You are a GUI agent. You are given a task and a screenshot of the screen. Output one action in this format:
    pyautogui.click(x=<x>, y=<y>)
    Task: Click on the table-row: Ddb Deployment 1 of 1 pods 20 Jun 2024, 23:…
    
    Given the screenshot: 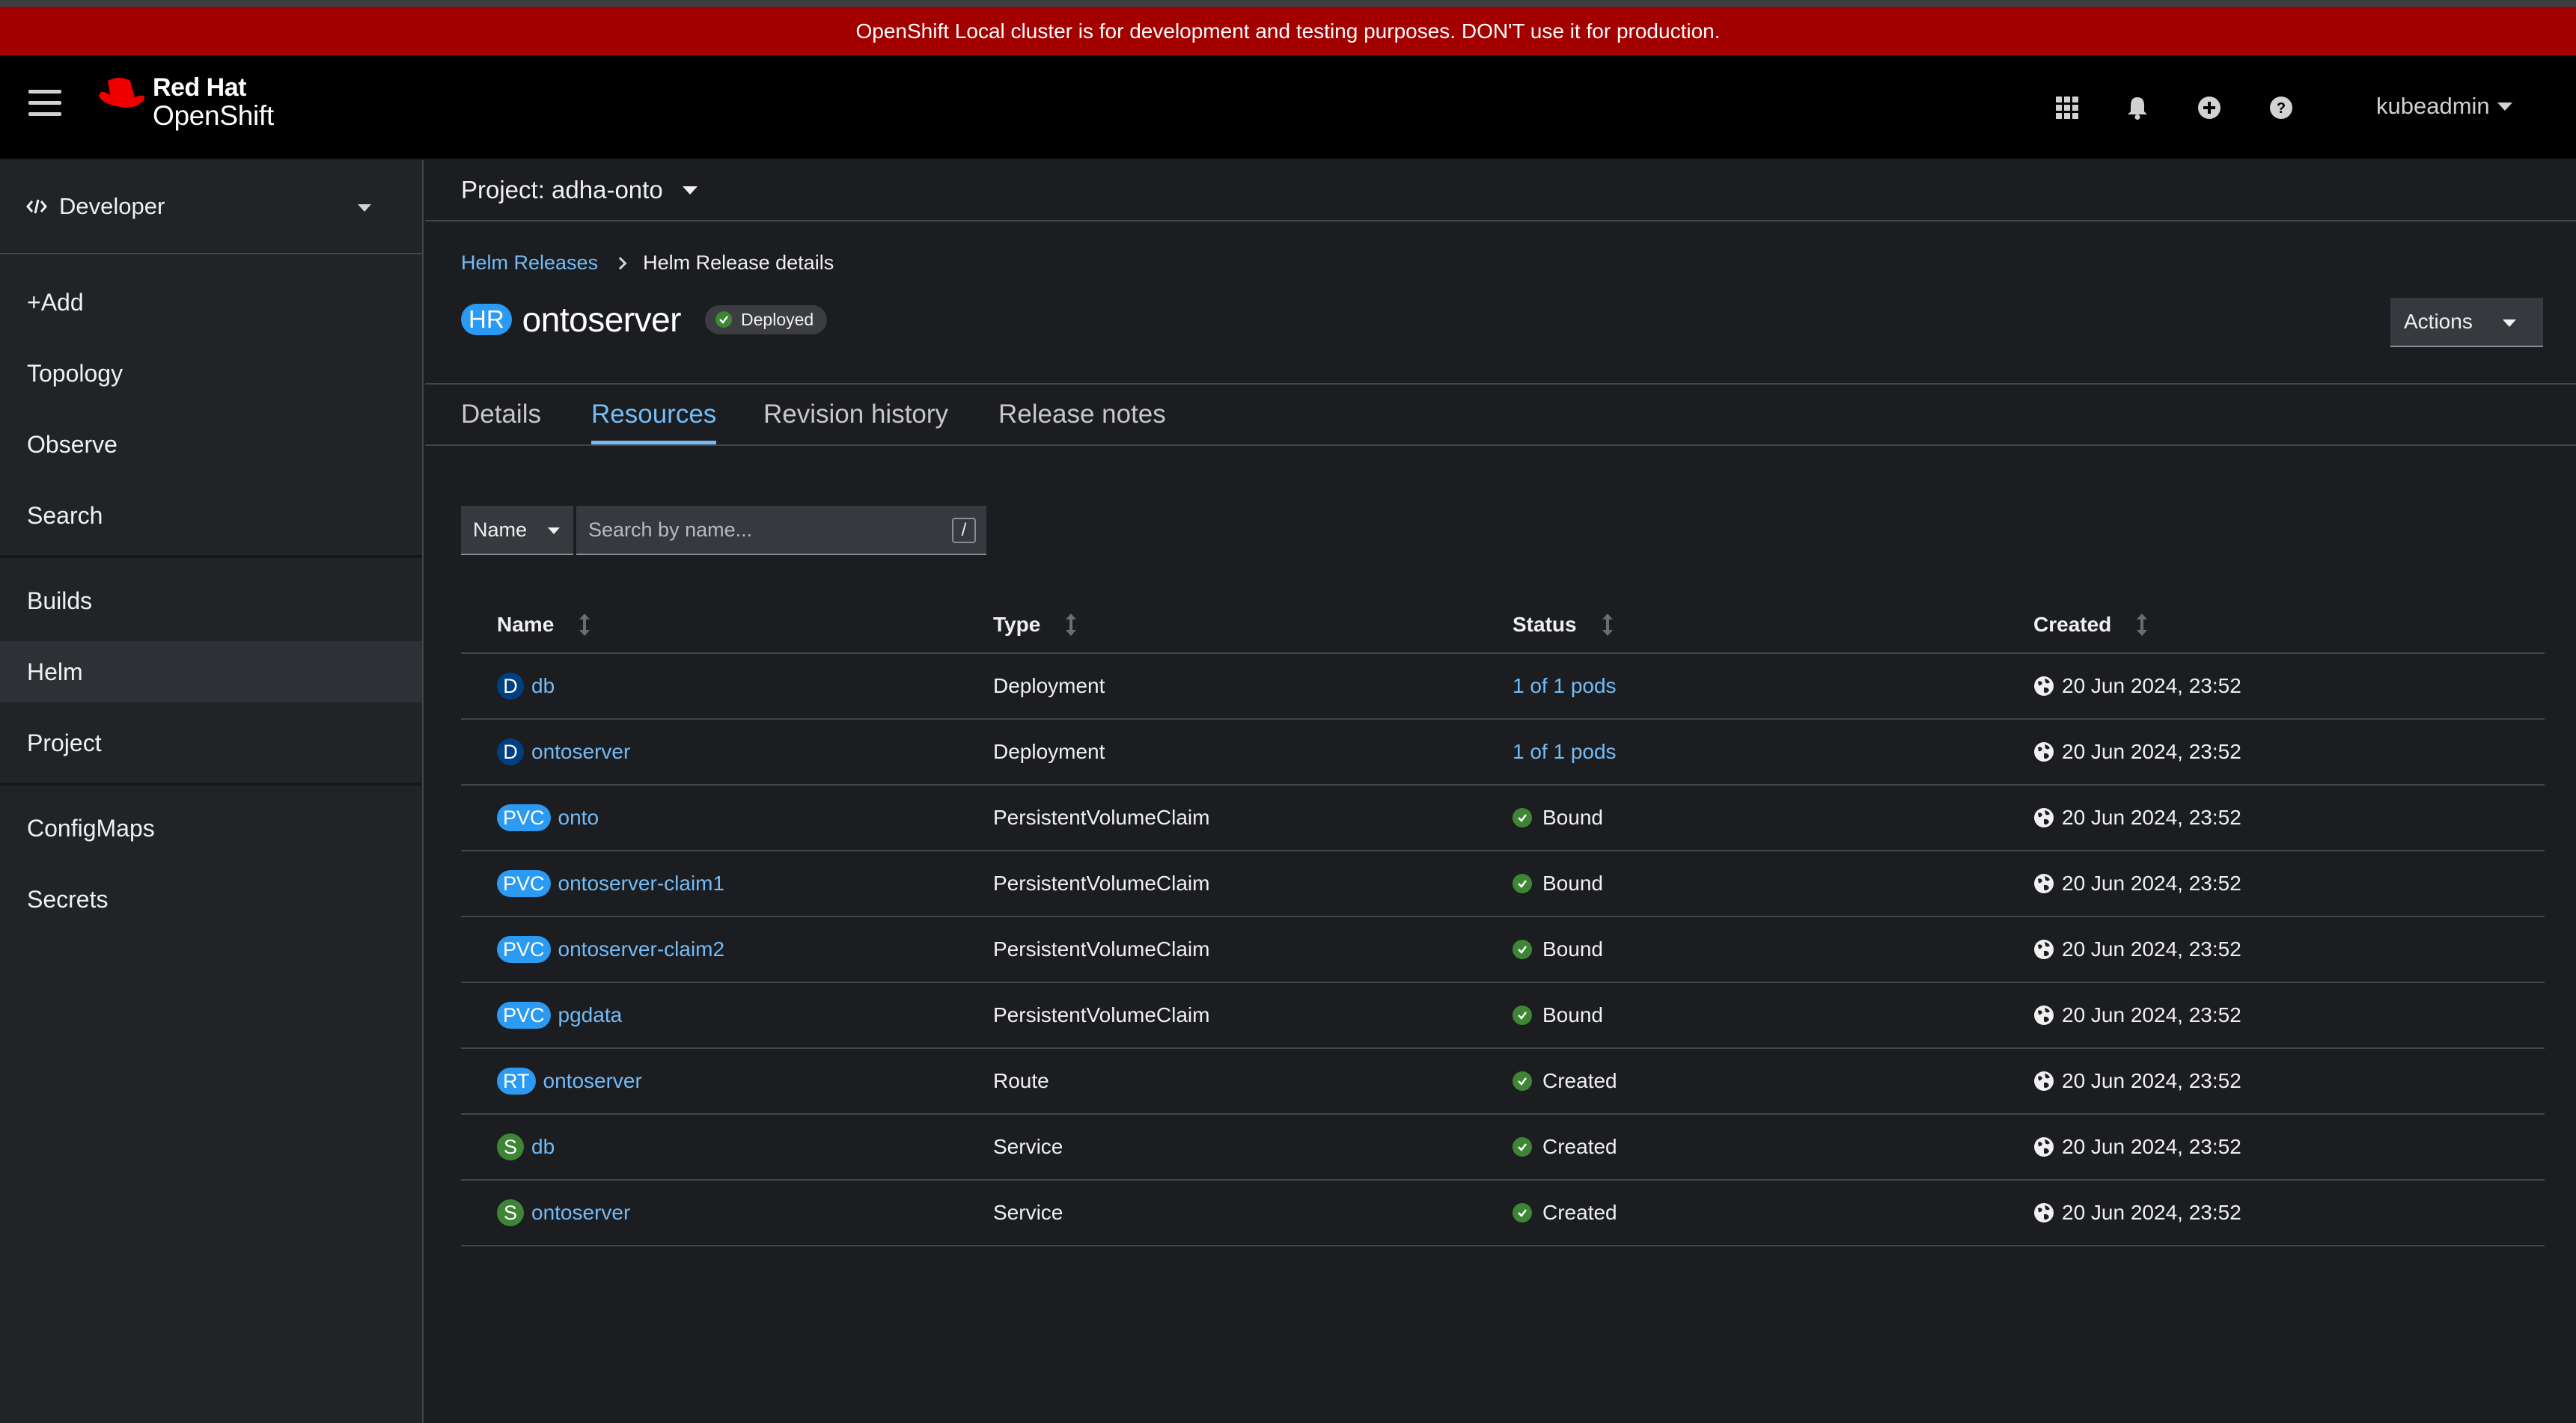 What is the action you would take?
    pyautogui.click(x=1503, y=687)
    